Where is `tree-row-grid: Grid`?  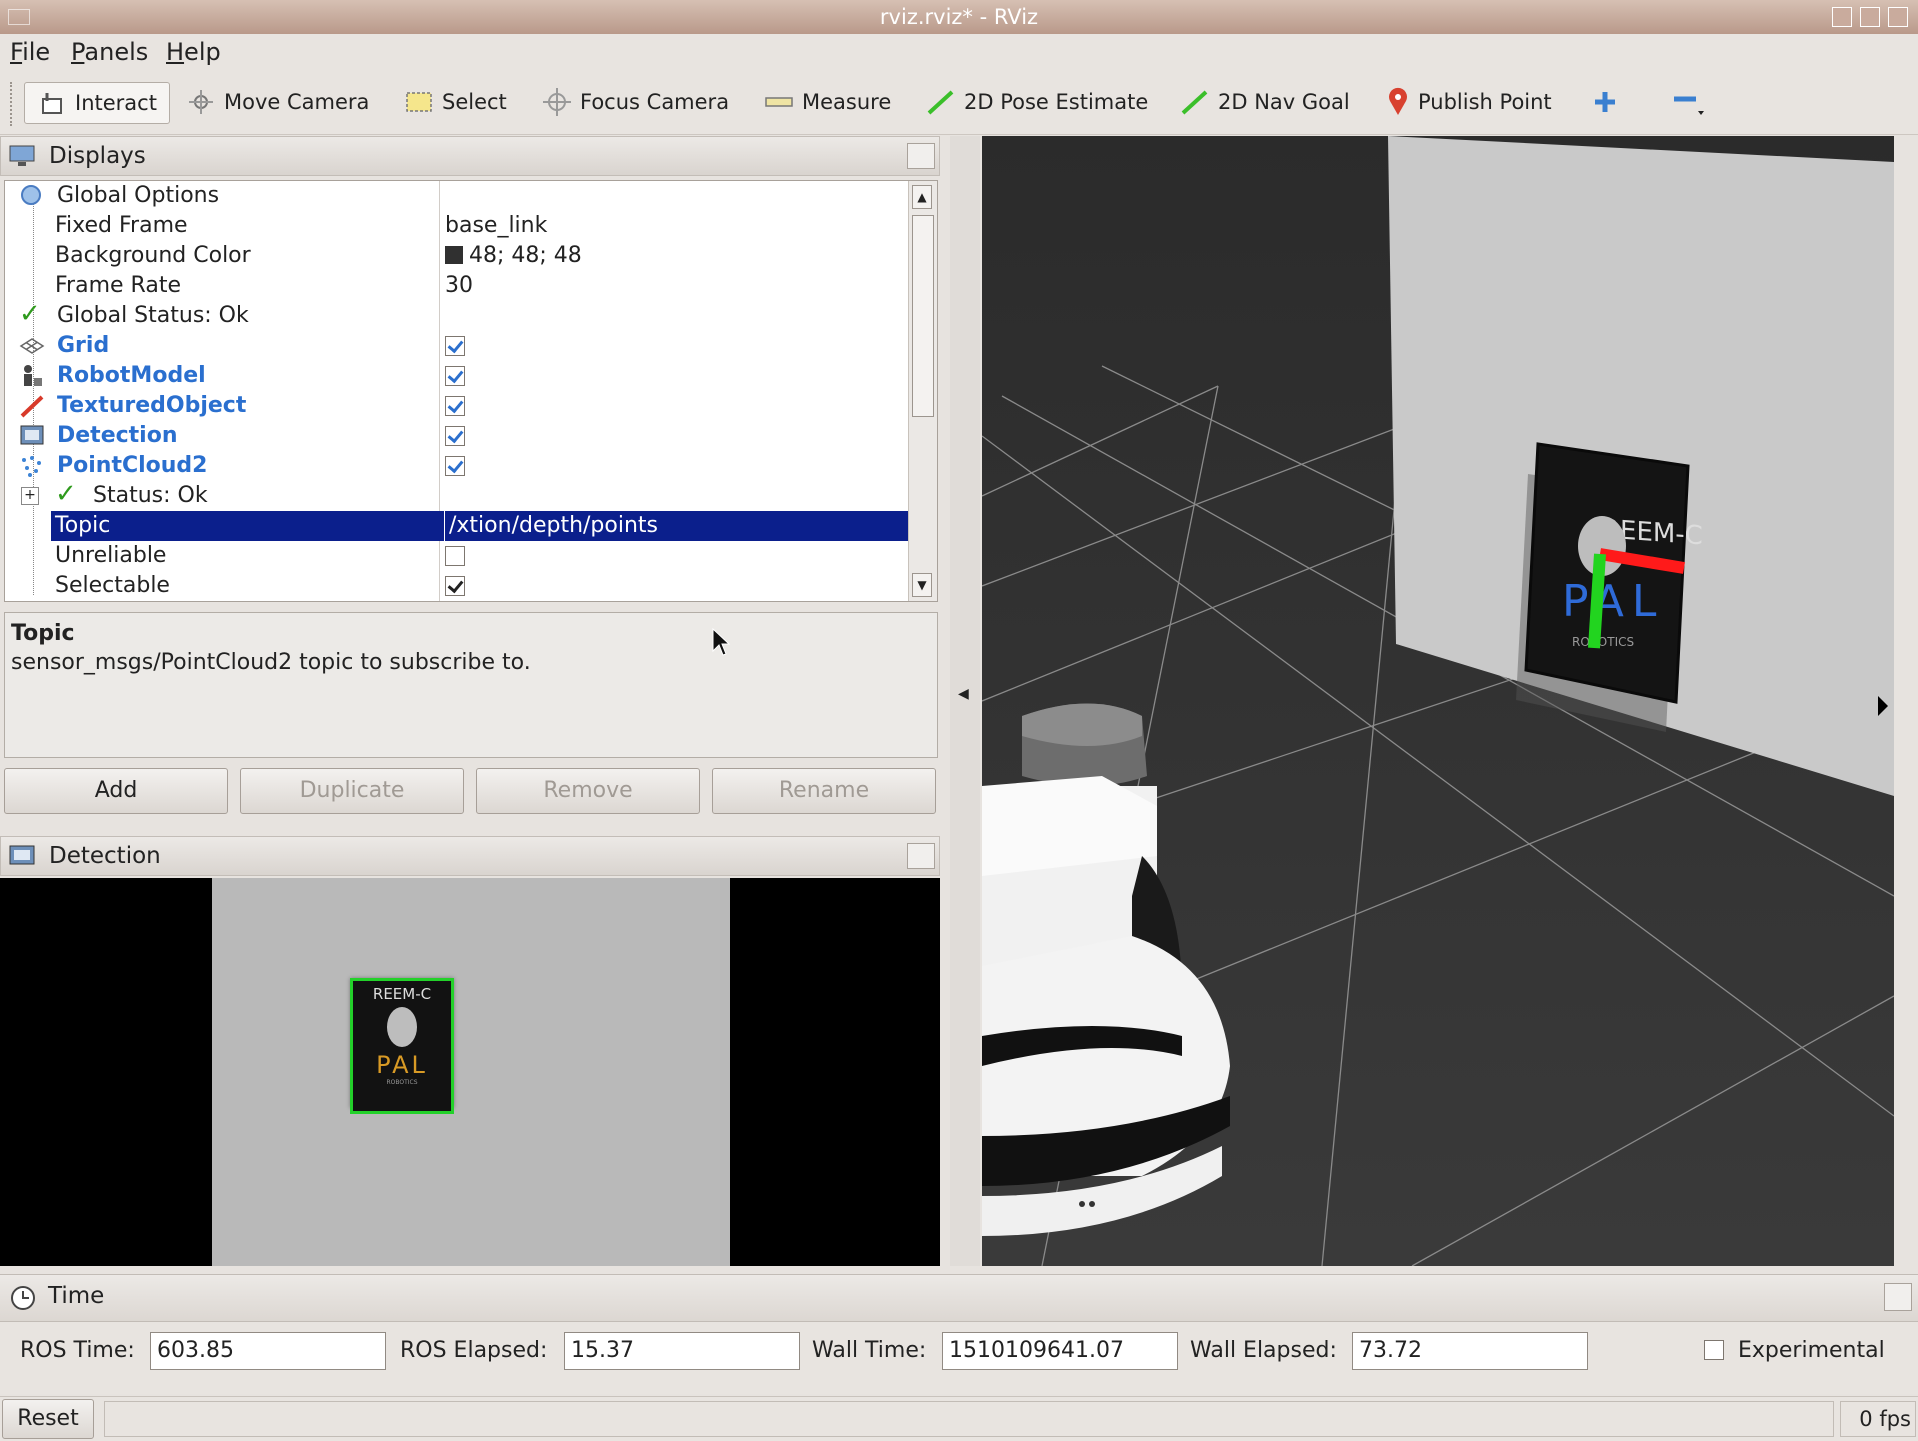 tree-row-grid: Grid is located at coordinates (455, 346).